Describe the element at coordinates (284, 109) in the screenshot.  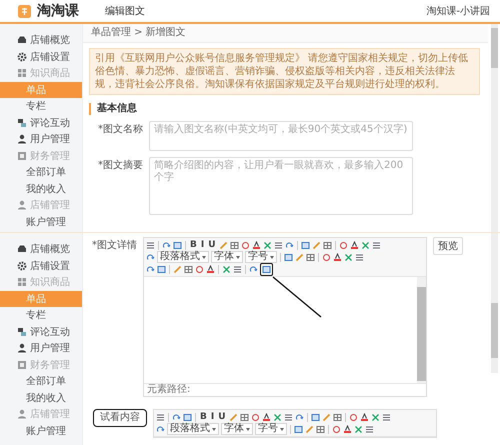
I see `section-title: 基本信息` at that location.